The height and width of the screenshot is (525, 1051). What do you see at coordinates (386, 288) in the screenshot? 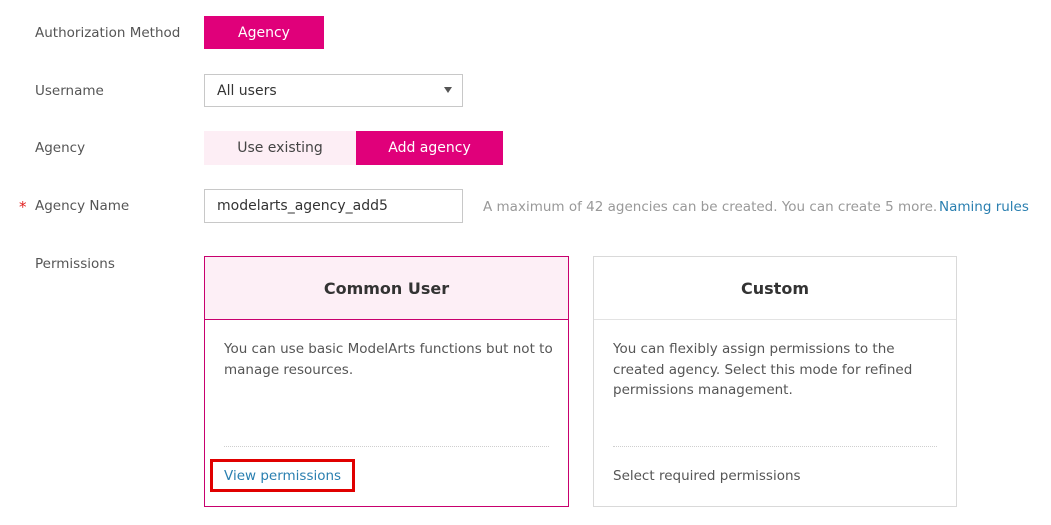
I see `card-title: Common User` at bounding box center [386, 288].